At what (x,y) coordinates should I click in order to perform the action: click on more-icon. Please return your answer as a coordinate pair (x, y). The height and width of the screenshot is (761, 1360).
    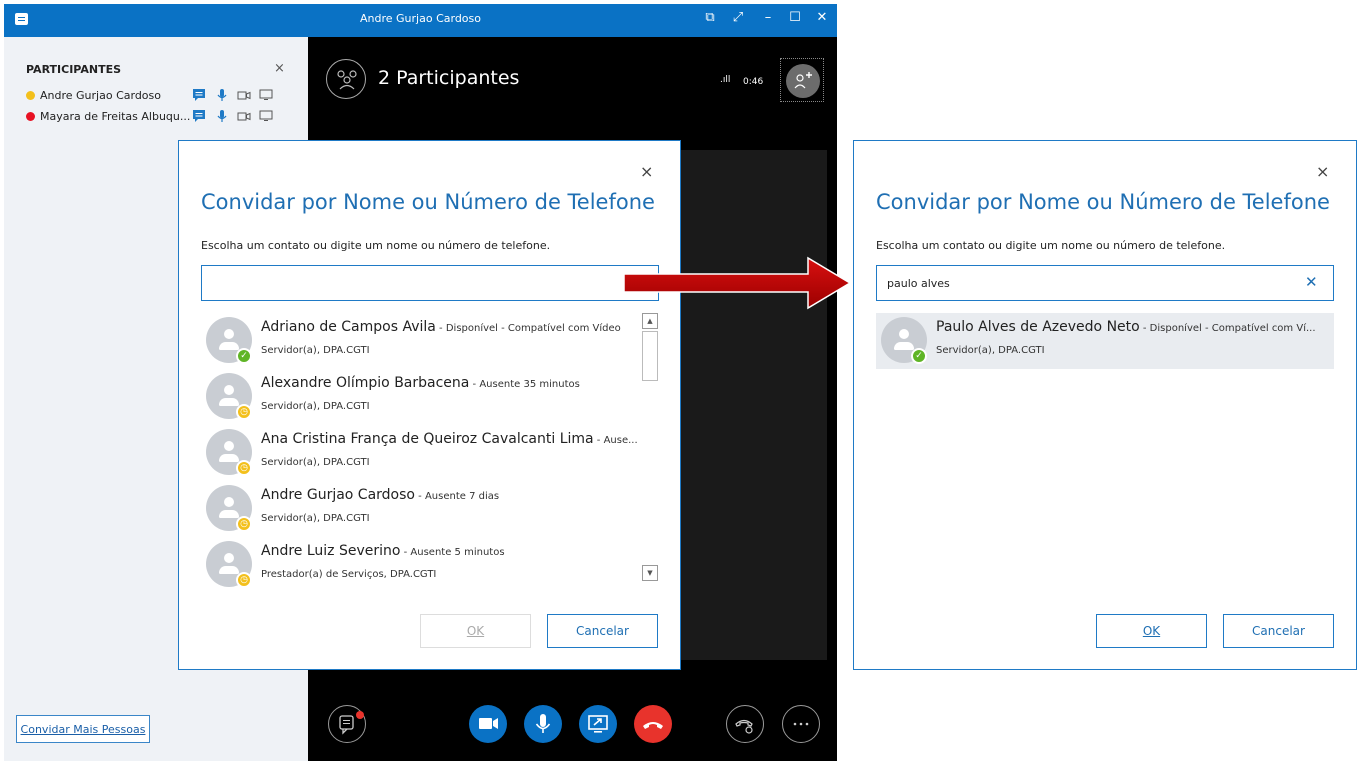
    Looking at the image, I should click on (801, 724).